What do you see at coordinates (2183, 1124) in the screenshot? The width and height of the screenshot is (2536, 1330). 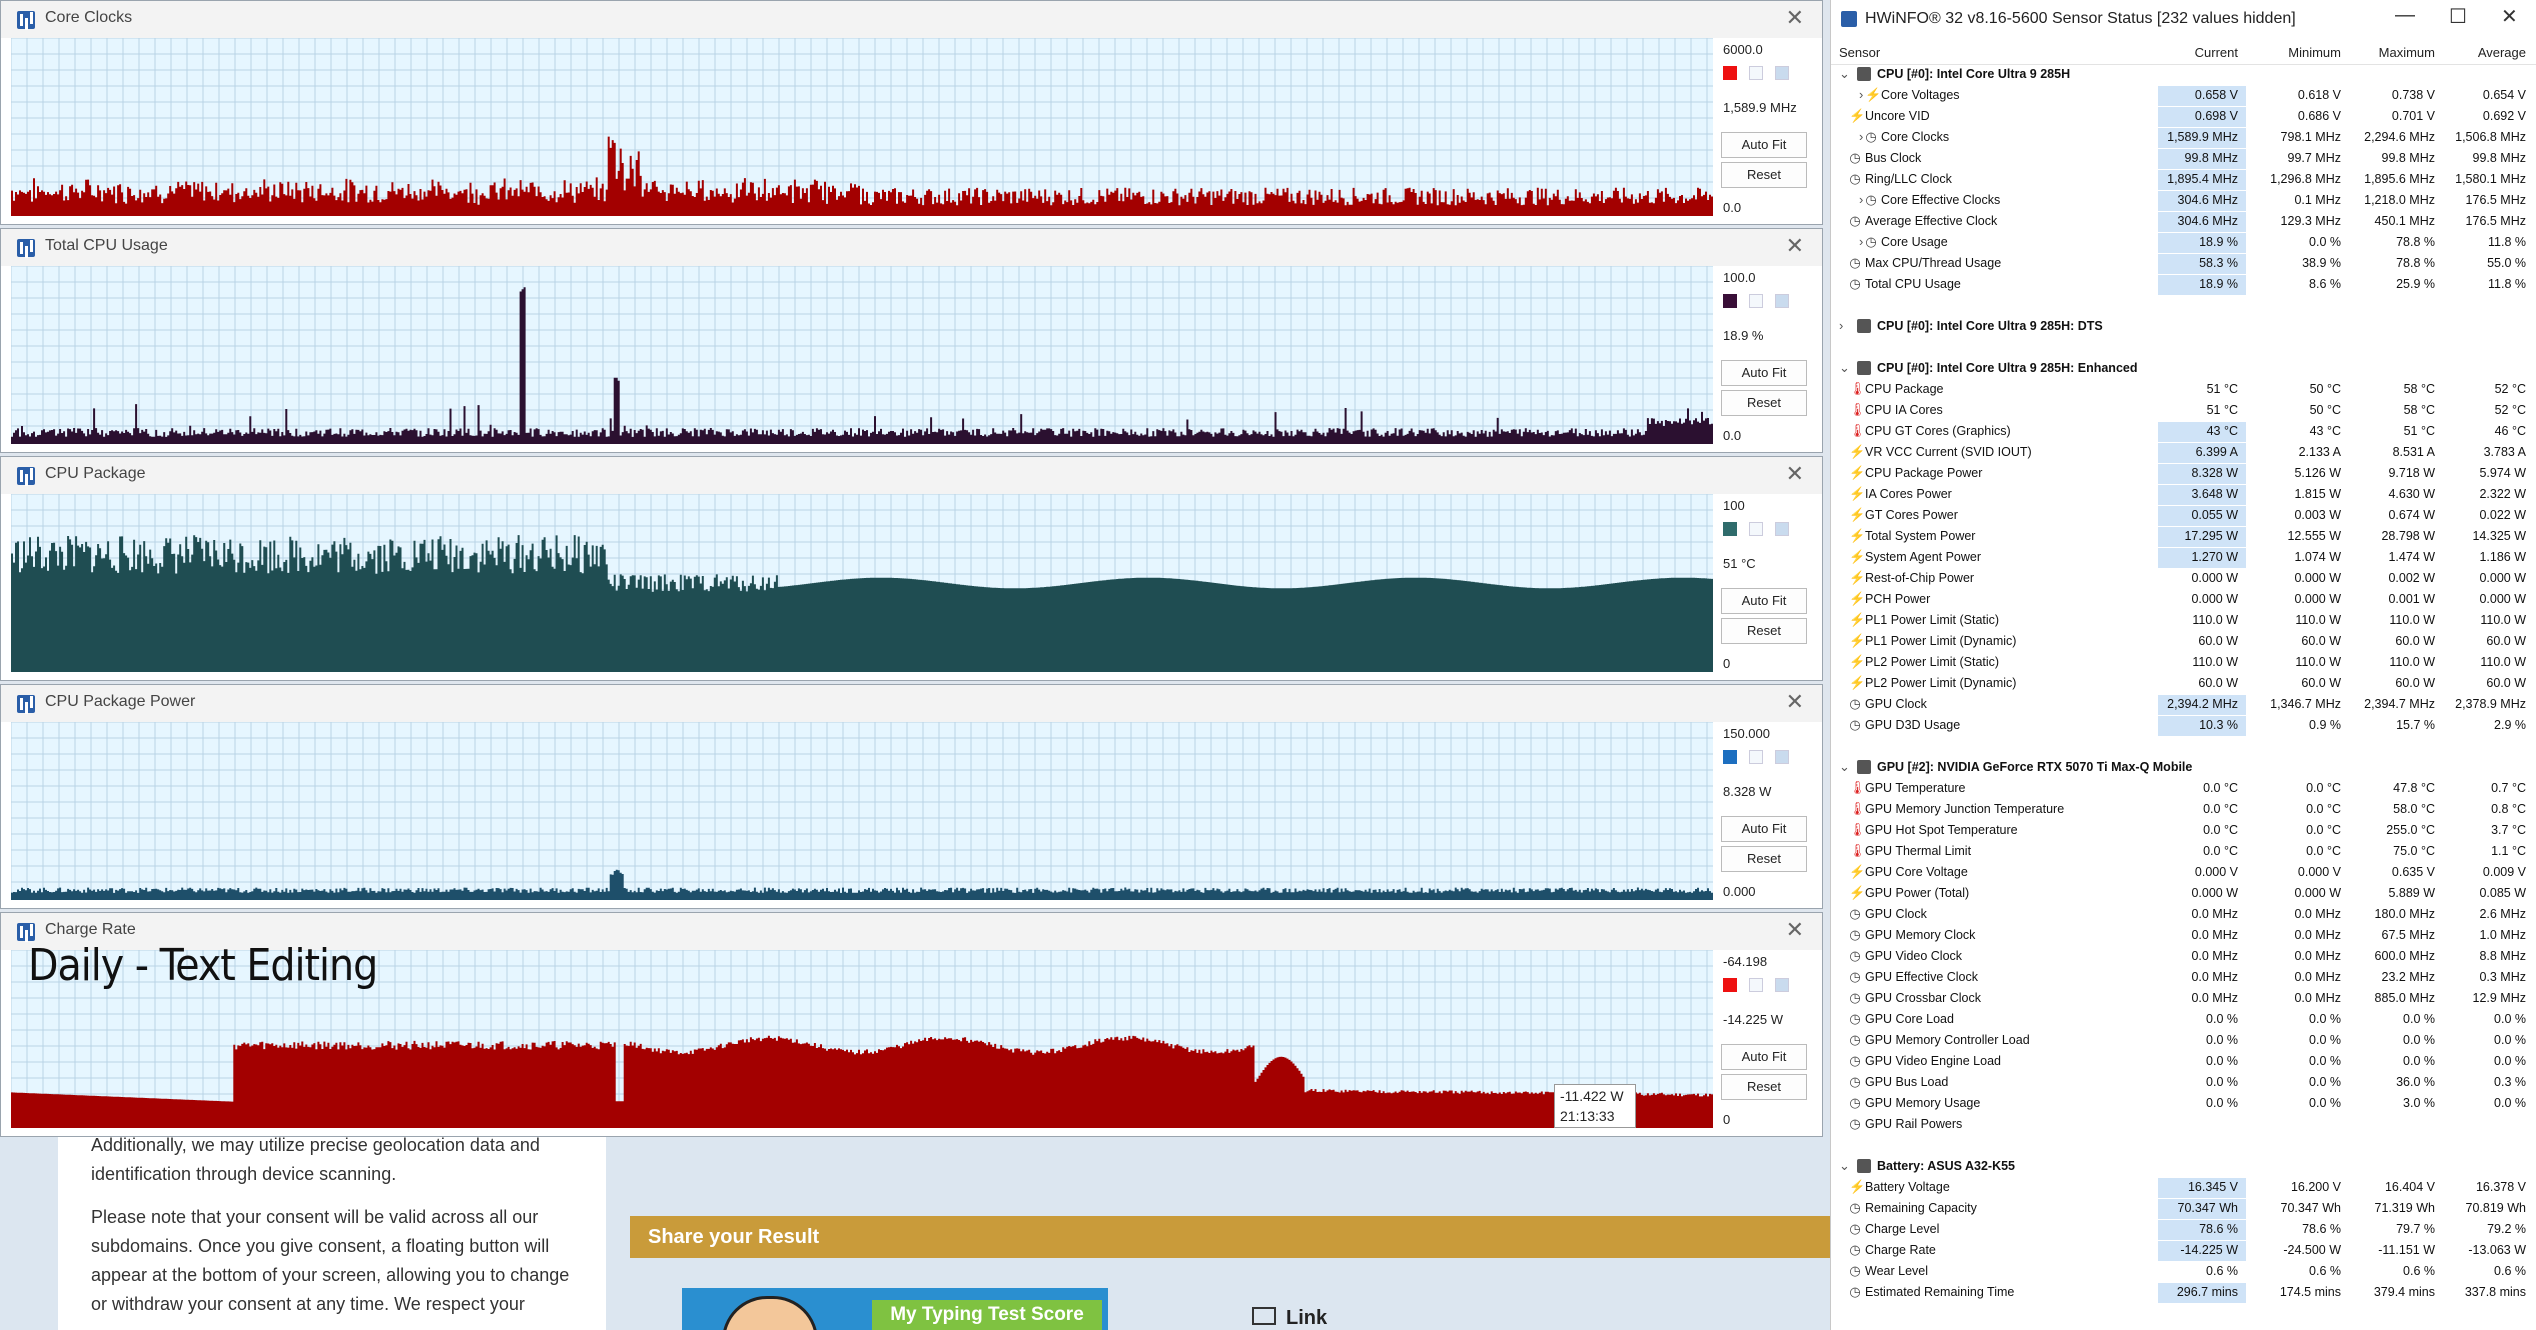 I see `sensor-row: ◷ GPU Rail Powers` at bounding box center [2183, 1124].